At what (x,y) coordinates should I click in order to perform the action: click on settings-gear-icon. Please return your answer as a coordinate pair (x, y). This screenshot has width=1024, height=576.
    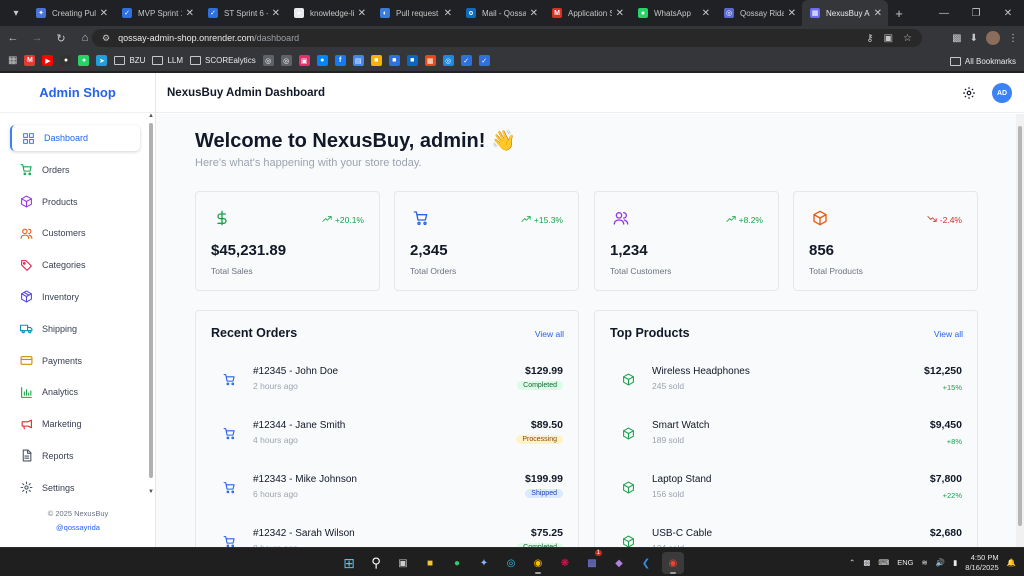
    Looking at the image, I should click on (969, 93).